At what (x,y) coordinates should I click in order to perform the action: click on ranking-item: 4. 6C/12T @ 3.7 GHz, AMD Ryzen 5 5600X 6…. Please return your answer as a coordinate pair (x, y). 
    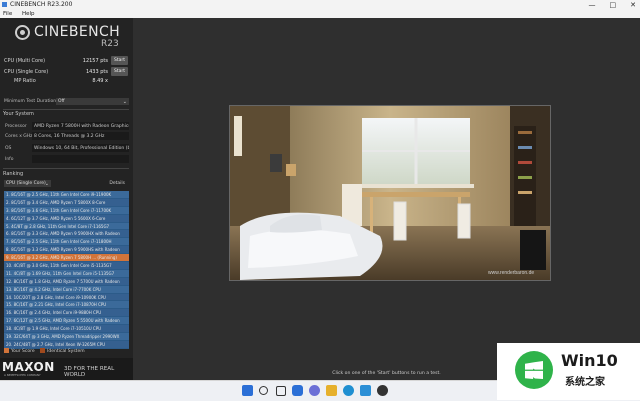
    Looking at the image, I should click on (66, 218).